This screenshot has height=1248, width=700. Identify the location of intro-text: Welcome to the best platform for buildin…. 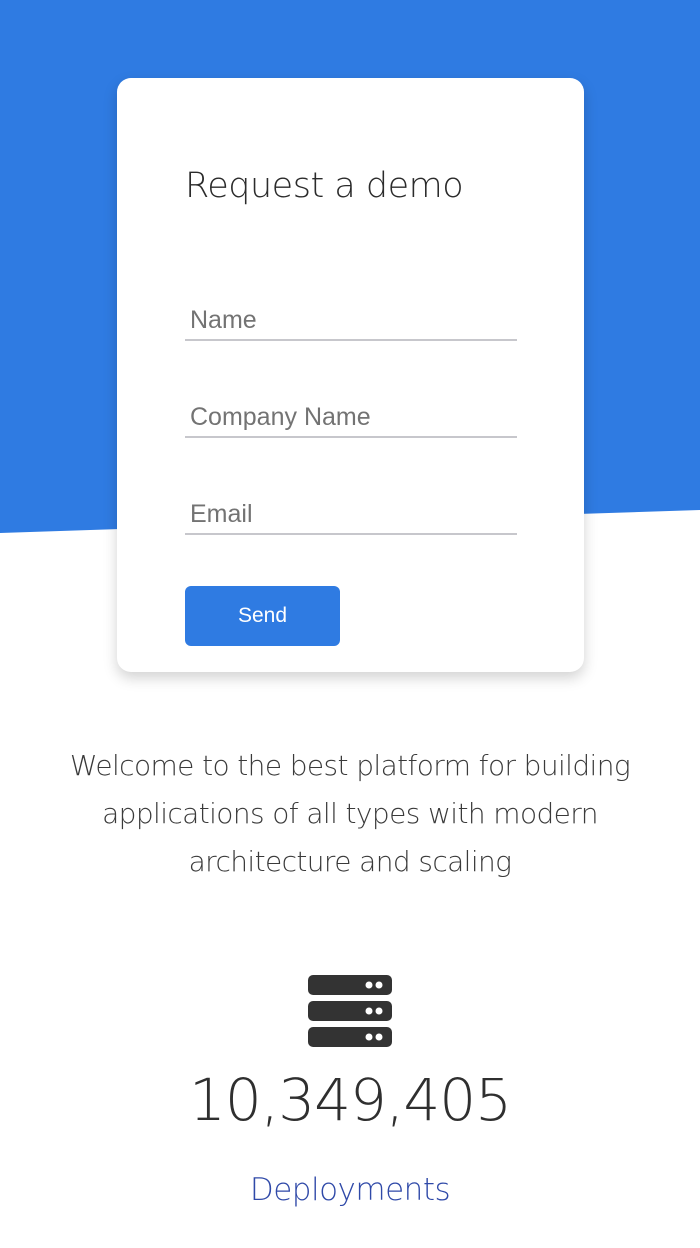
(350, 813).